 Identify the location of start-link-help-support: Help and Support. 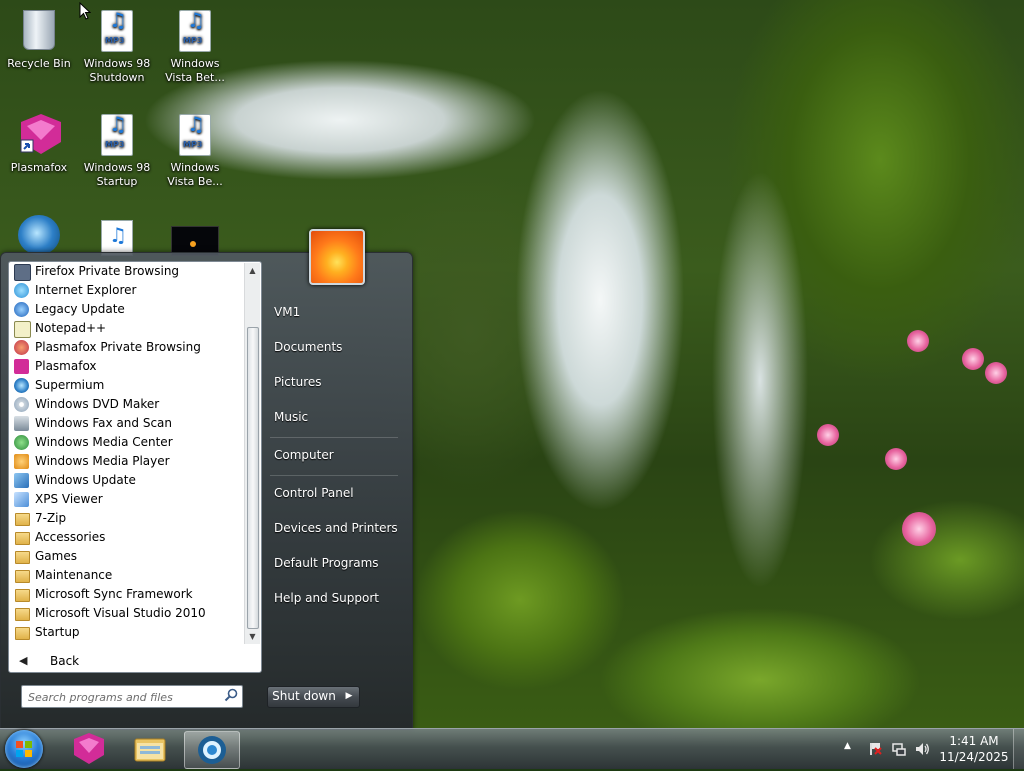
(337, 598).